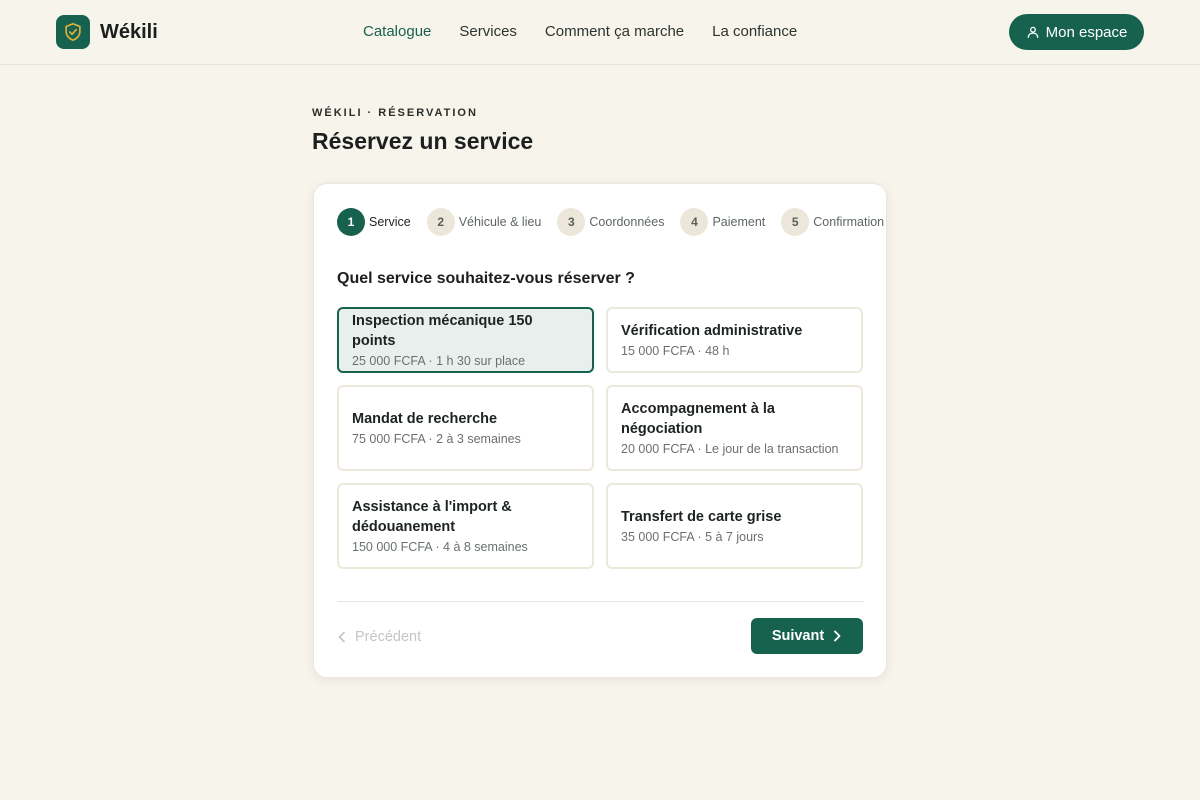  I want to click on step-label: Coordonnées, so click(627, 222).